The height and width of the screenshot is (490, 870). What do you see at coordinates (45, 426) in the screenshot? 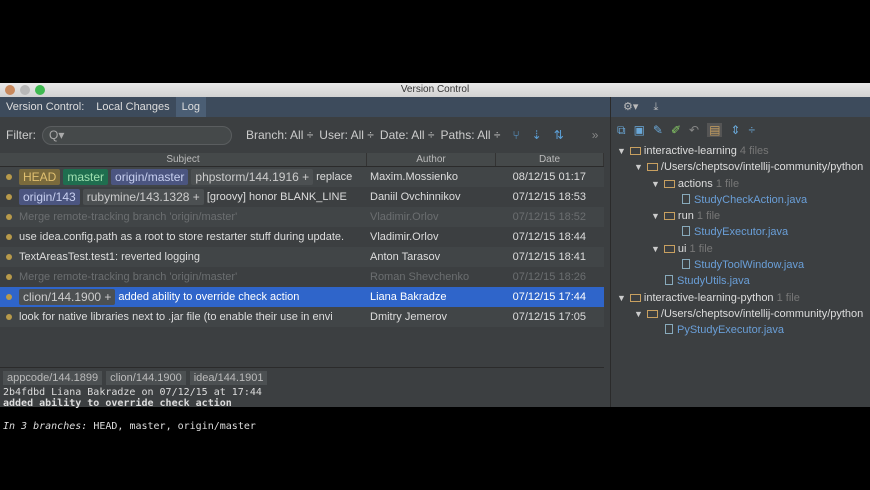
I see `branches-label: In 3 branches:` at bounding box center [45, 426].